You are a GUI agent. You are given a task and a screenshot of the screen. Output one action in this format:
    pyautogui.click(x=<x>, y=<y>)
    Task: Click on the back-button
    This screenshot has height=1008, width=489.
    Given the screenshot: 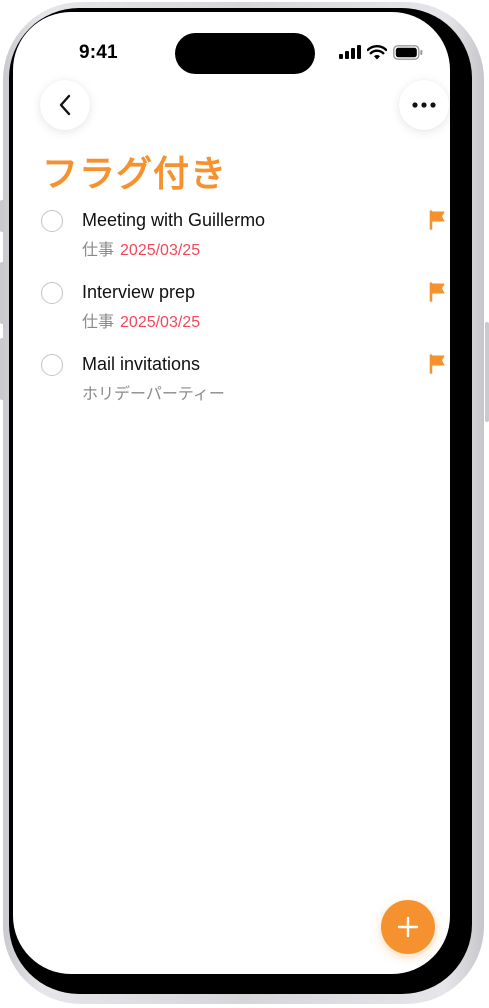 What is the action you would take?
    pyautogui.click(x=65, y=105)
    